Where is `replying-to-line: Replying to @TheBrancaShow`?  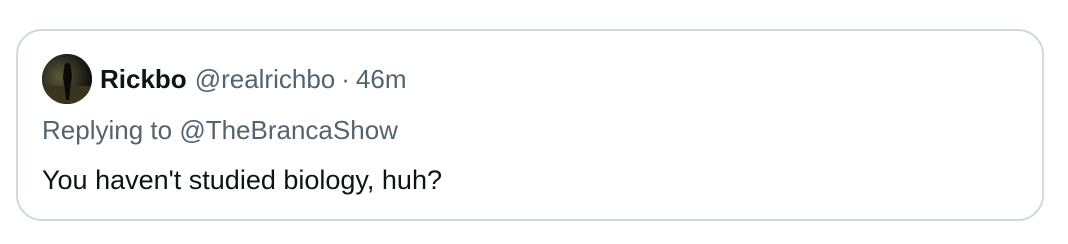 replying-to-line: Replying to @TheBrancaShow is located at coordinates (220, 130).